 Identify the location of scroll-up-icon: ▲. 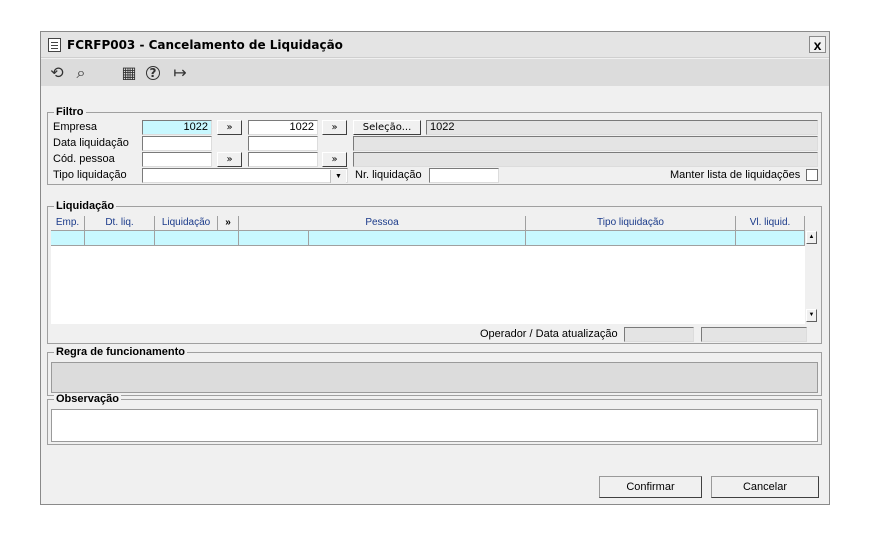
(811, 237).